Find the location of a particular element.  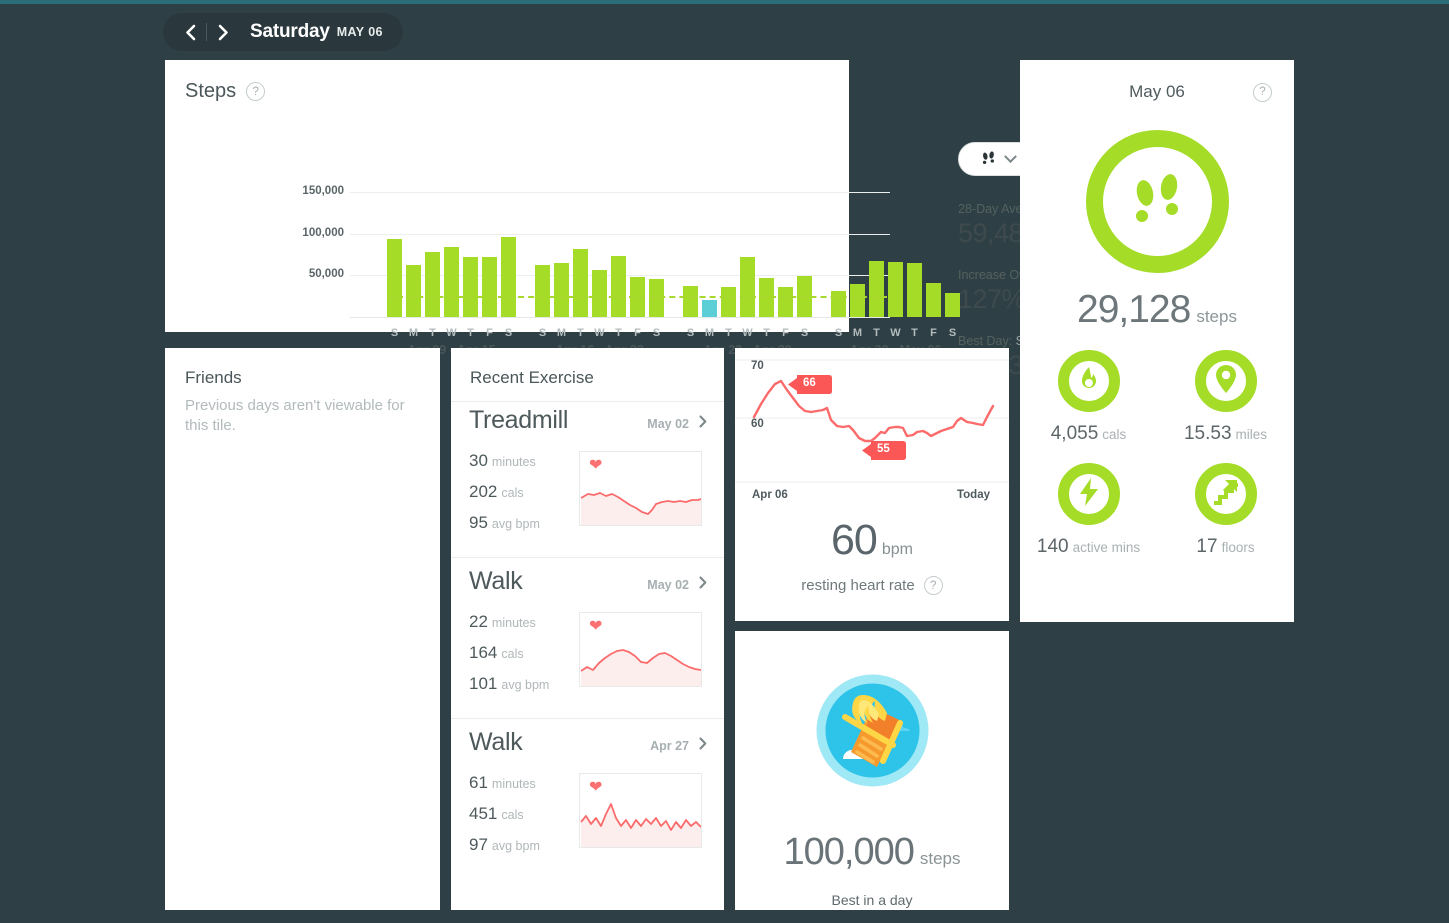

exercise-bpm-unit: avg bpm is located at coordinates (515, 524).